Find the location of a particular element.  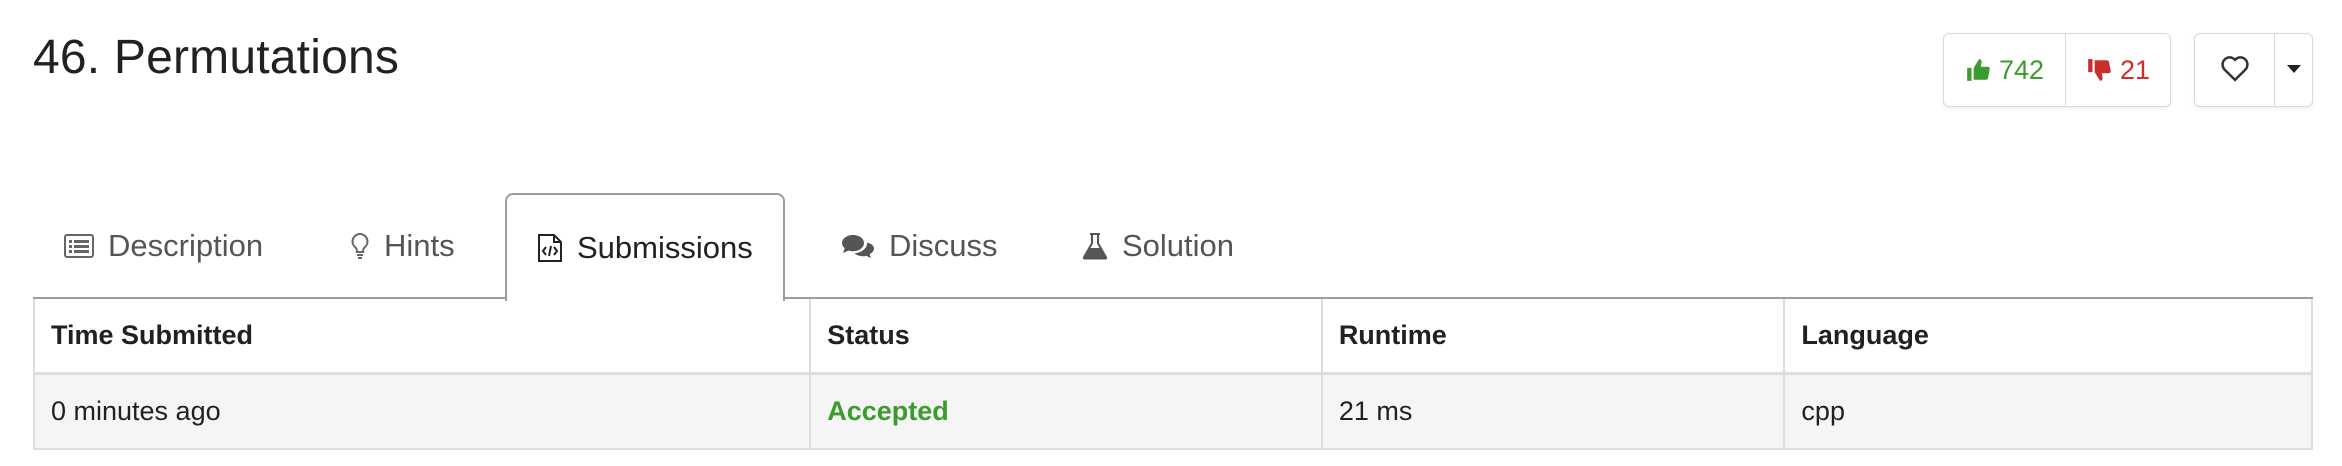

favorite-button is located at coordinates (2235, 70).